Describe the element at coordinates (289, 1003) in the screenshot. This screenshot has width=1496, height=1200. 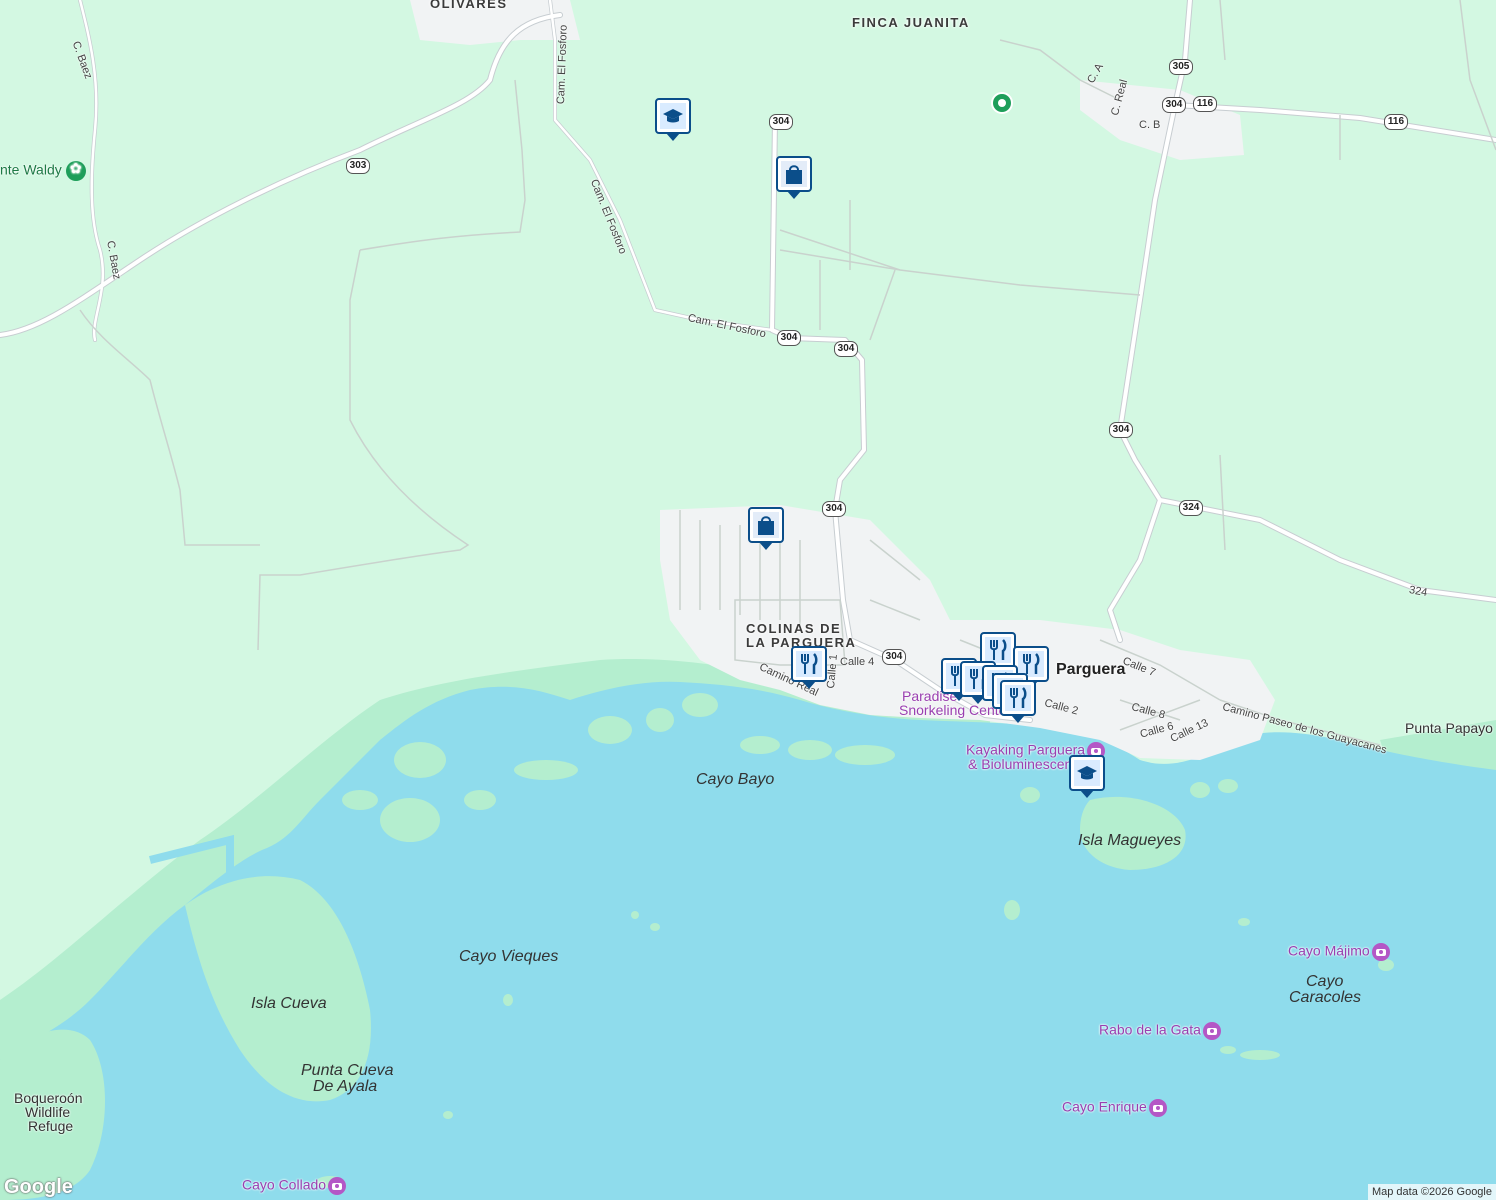
I see `island-label-isla-cueva: Isla Cueva` at that location.